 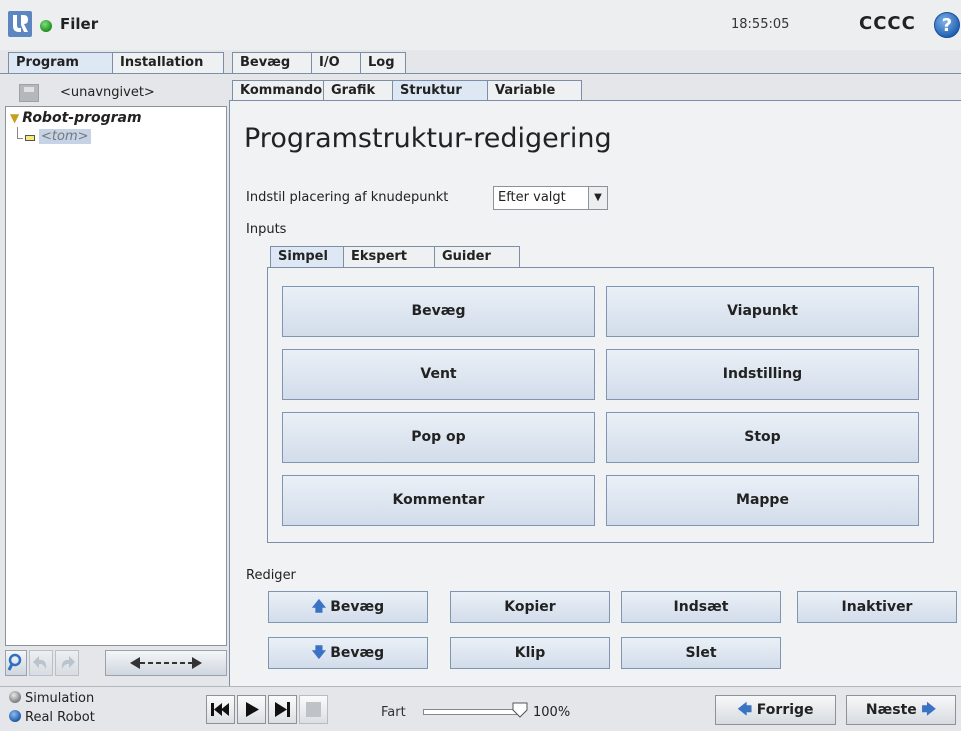 I want to click on simulation-icon, so click(x=15, y=697).